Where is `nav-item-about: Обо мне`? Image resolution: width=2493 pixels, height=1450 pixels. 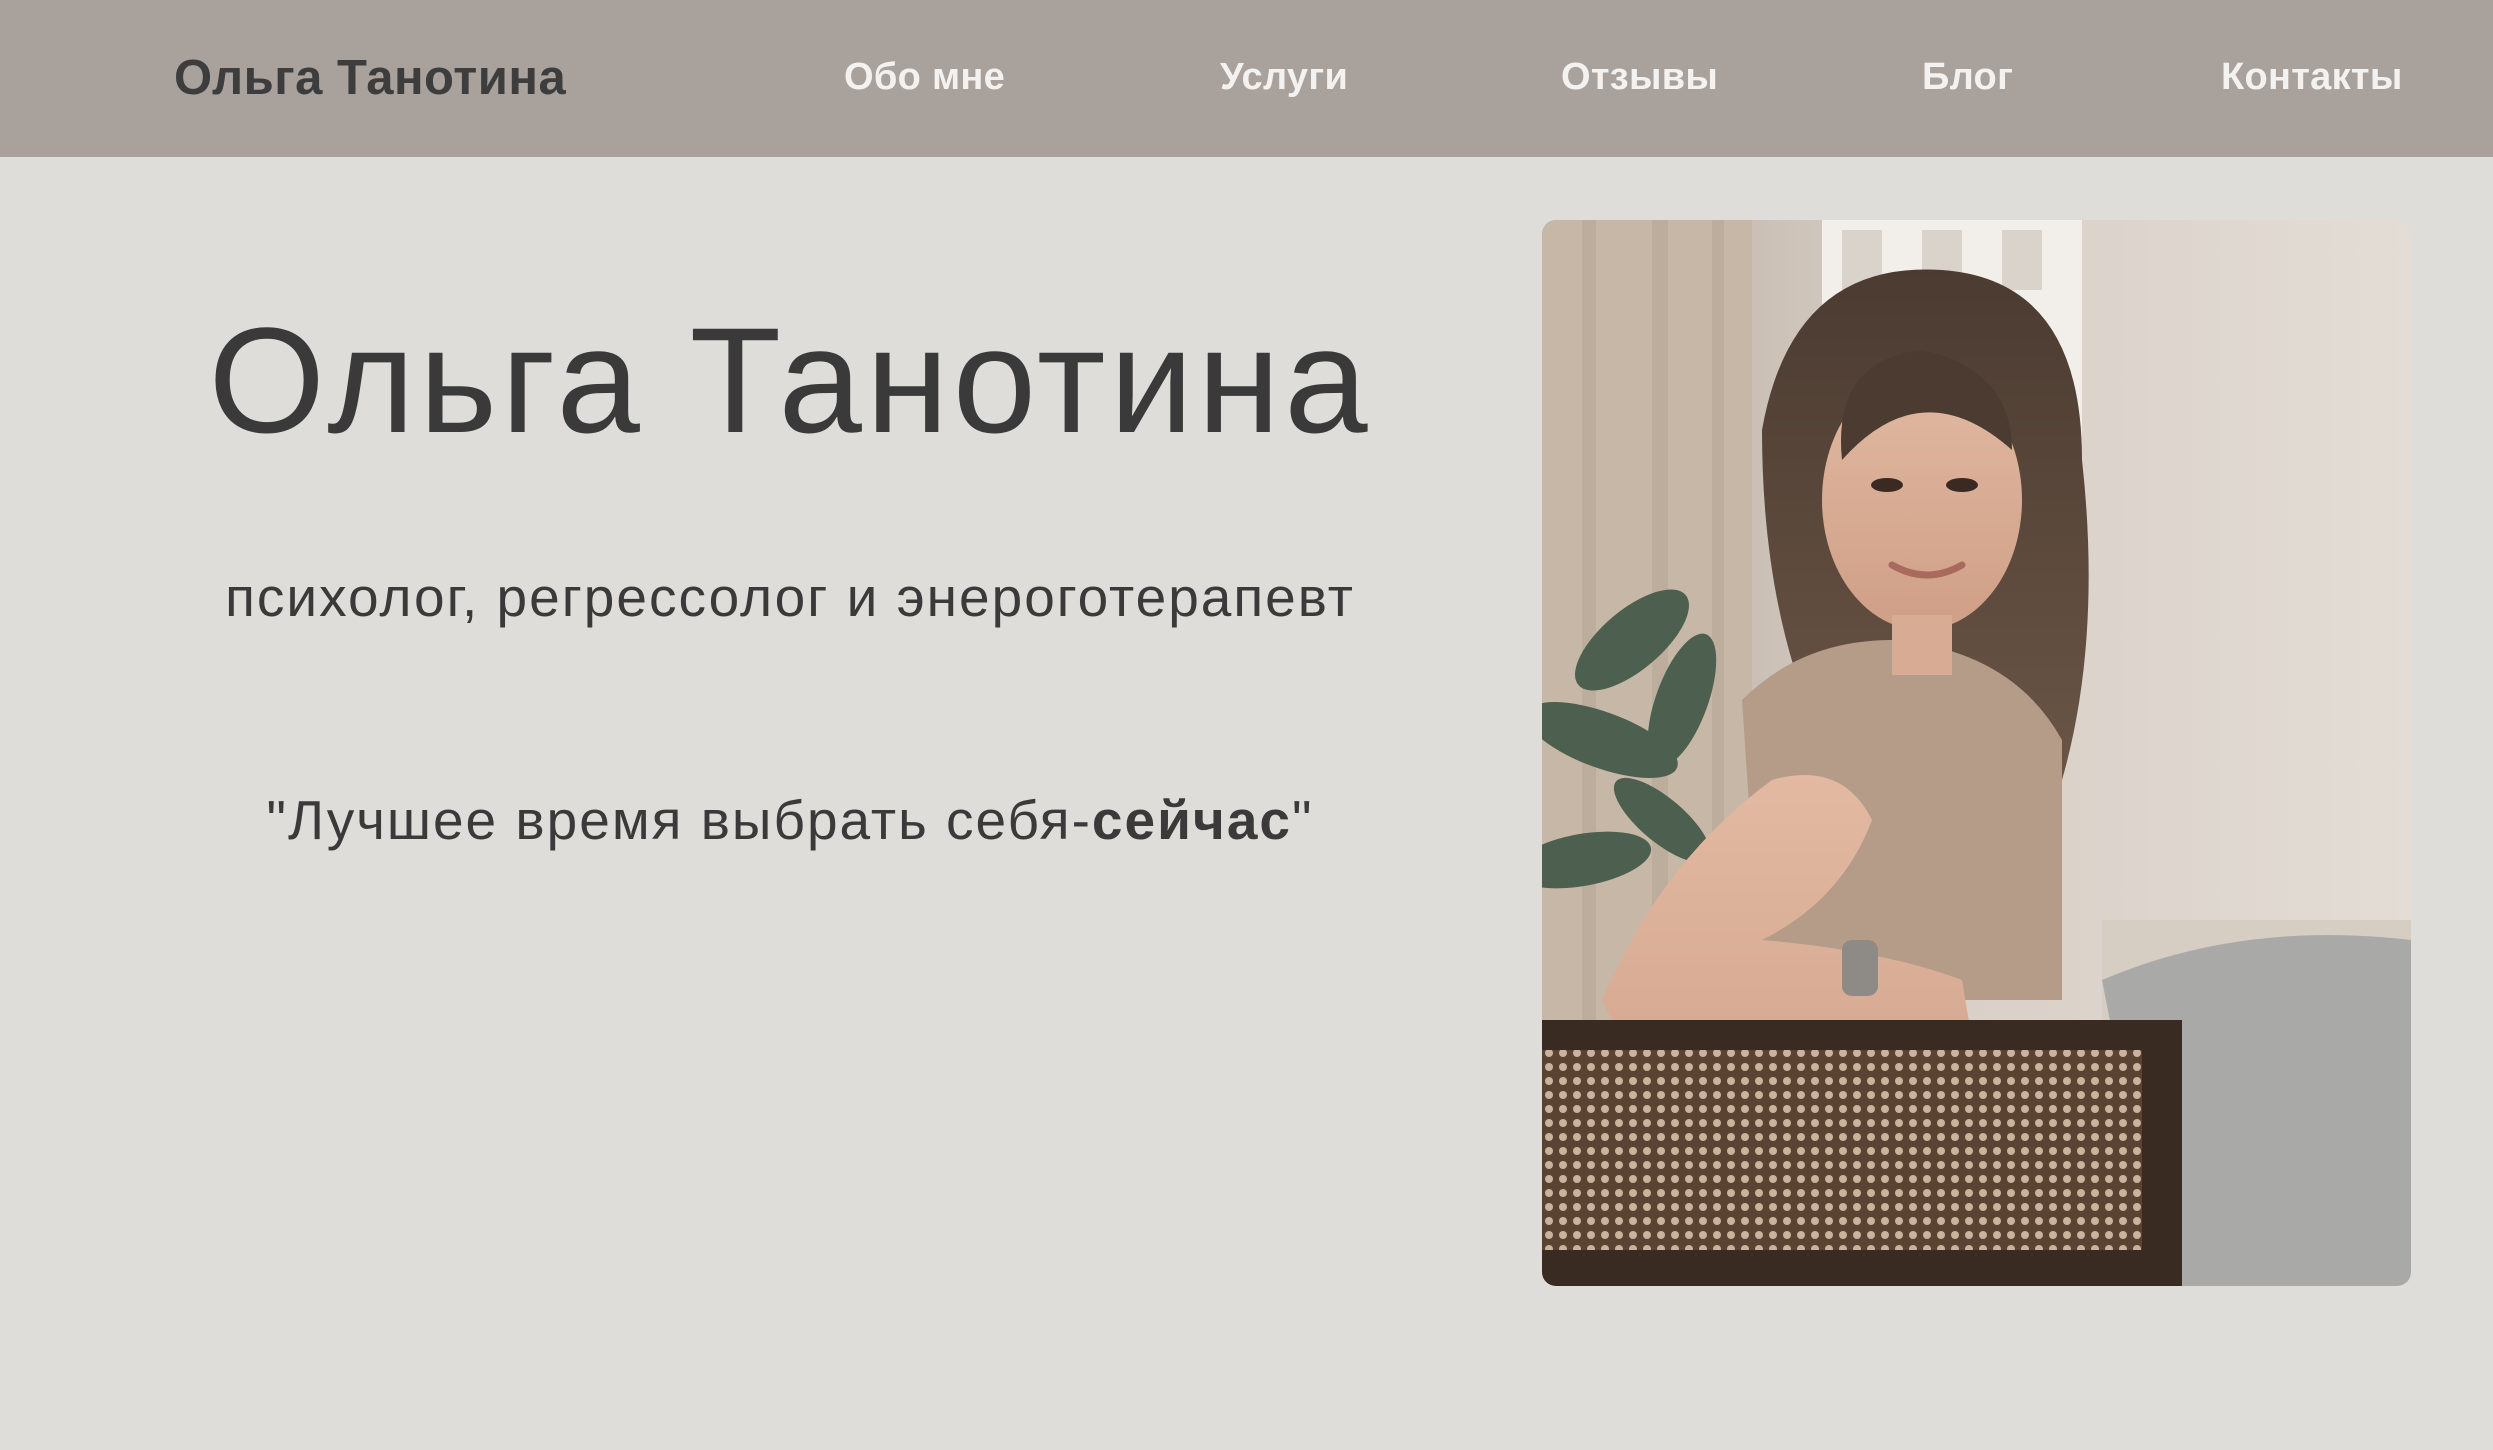
nav-item-about: Обо мне is located at coordinates (924, 78).